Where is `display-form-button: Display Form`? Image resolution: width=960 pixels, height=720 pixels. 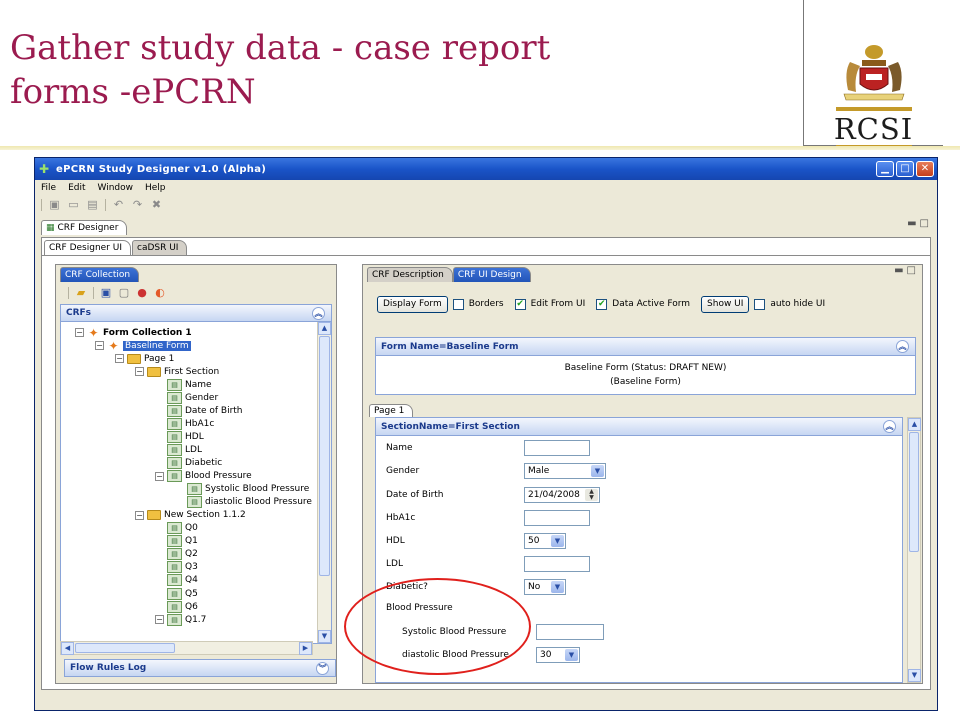 display-form-button: Display Form is located at coordinates (412, 304).